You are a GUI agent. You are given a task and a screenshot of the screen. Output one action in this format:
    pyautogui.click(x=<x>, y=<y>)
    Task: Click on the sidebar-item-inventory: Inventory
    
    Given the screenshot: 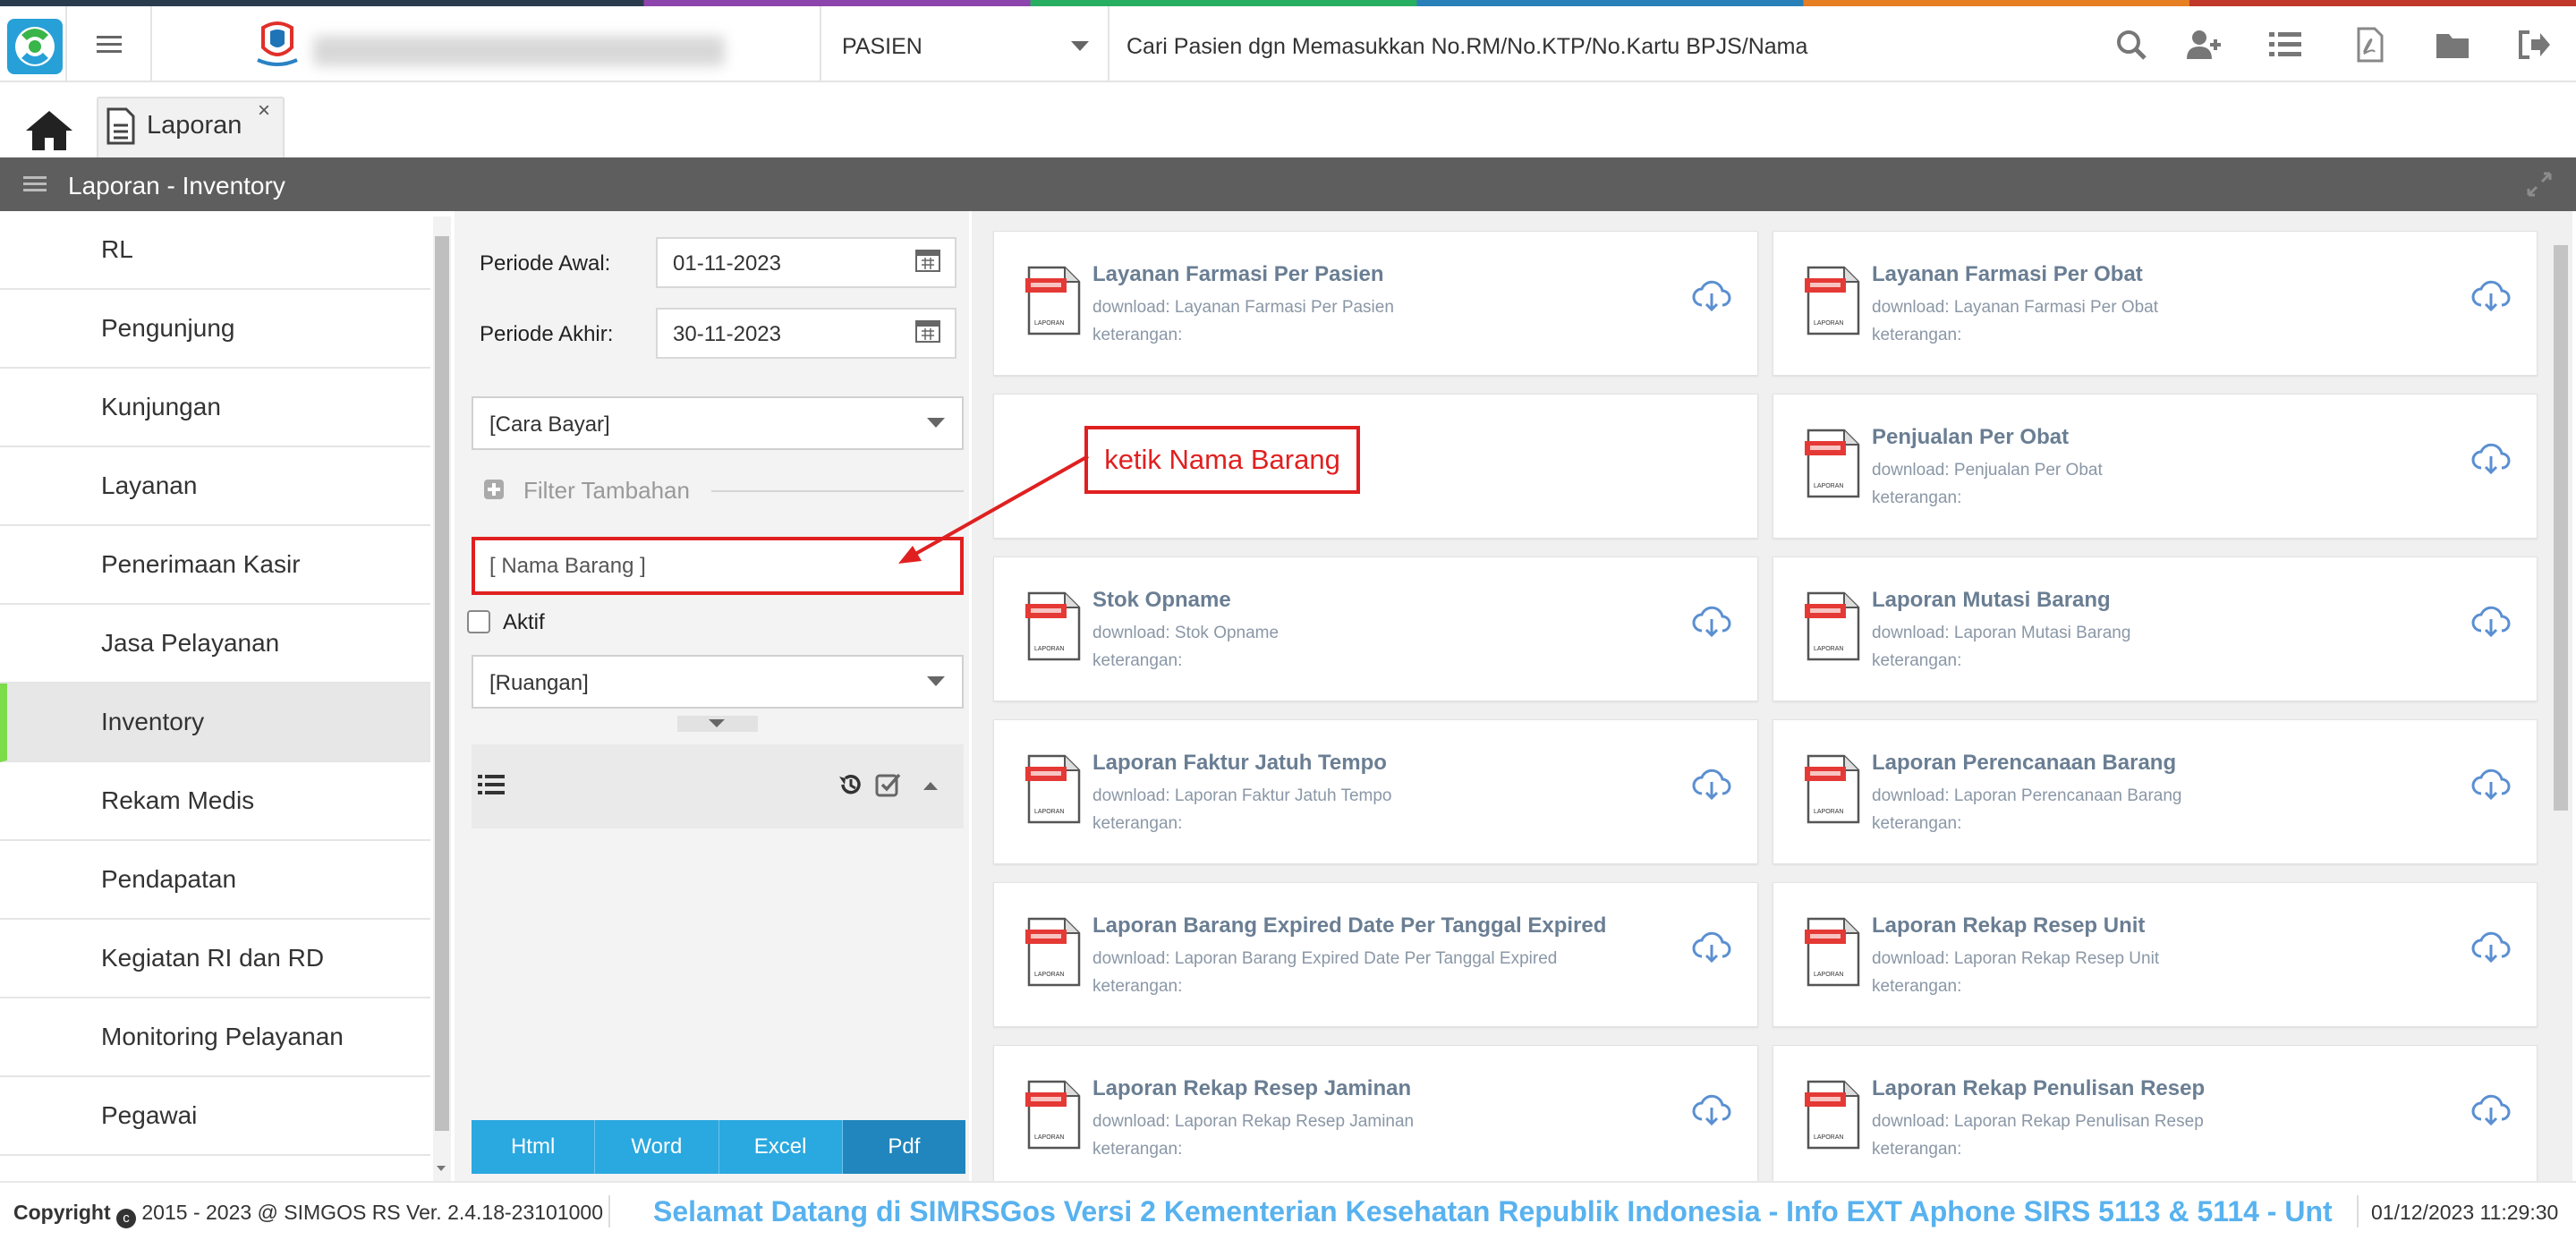 What is the action you would take?
    pyautogui.click(x=215, y=723)
    